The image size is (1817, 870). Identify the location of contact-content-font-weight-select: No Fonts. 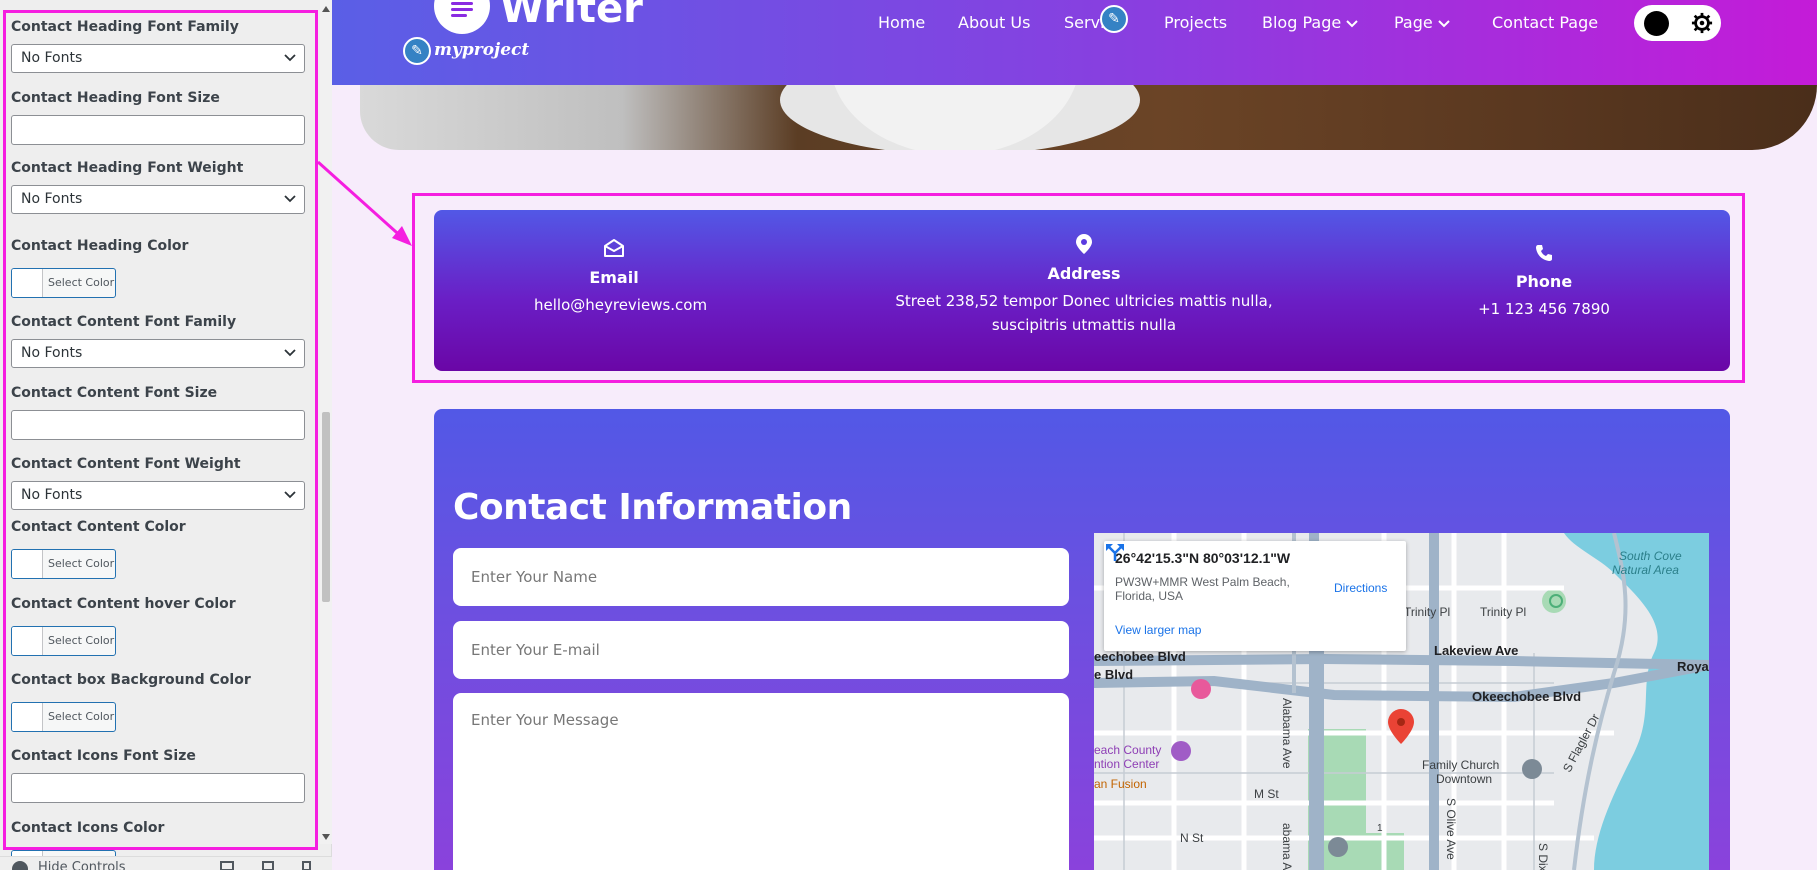
(158, 495).